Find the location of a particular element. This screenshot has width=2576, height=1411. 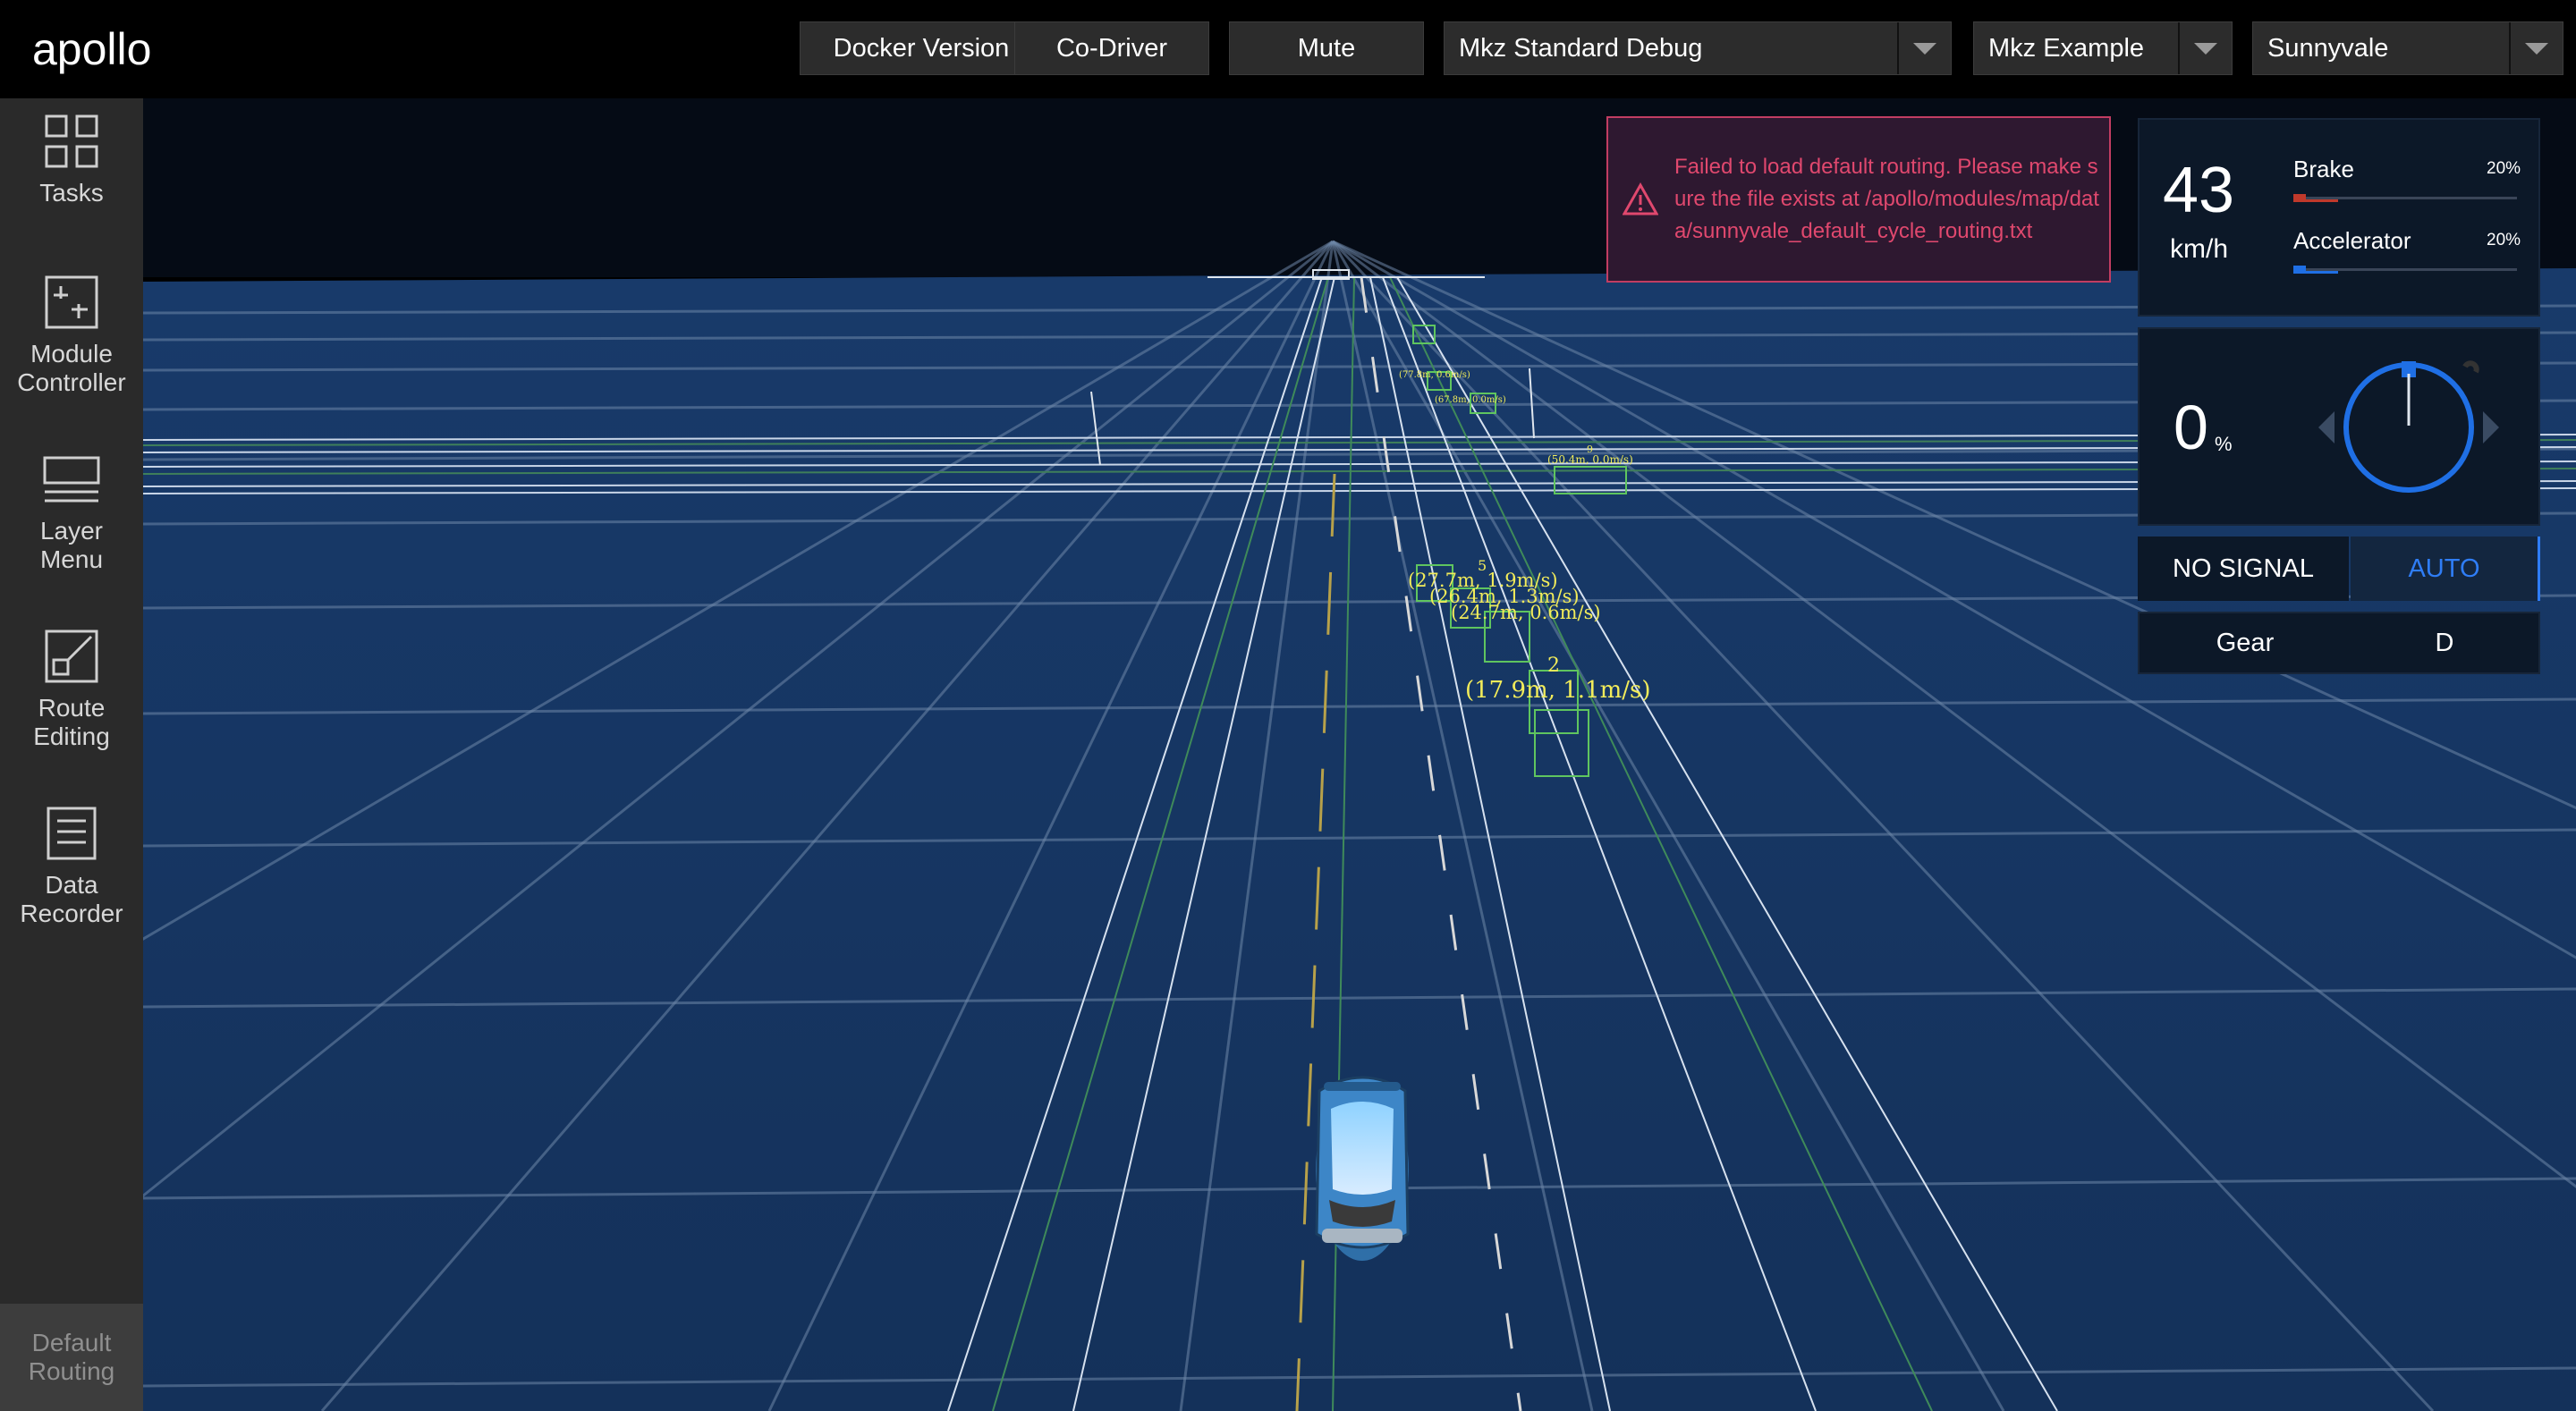

apollo-logo: apollo is located at coordinates (91, 49).